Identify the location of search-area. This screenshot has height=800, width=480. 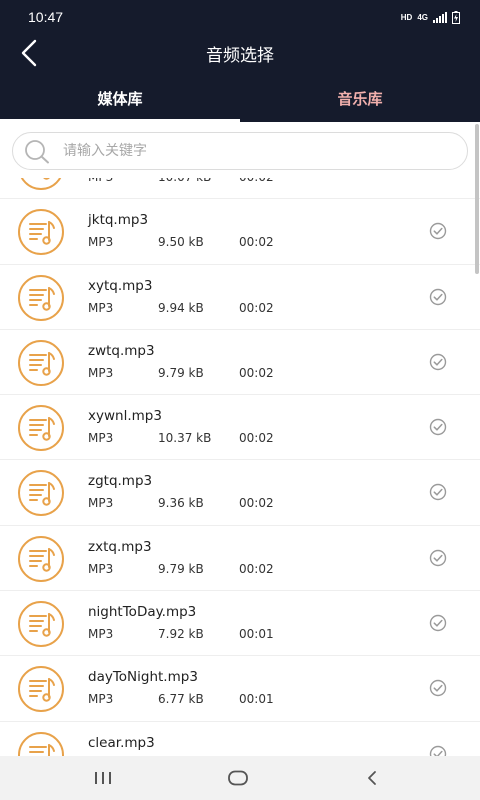
(240, 150).